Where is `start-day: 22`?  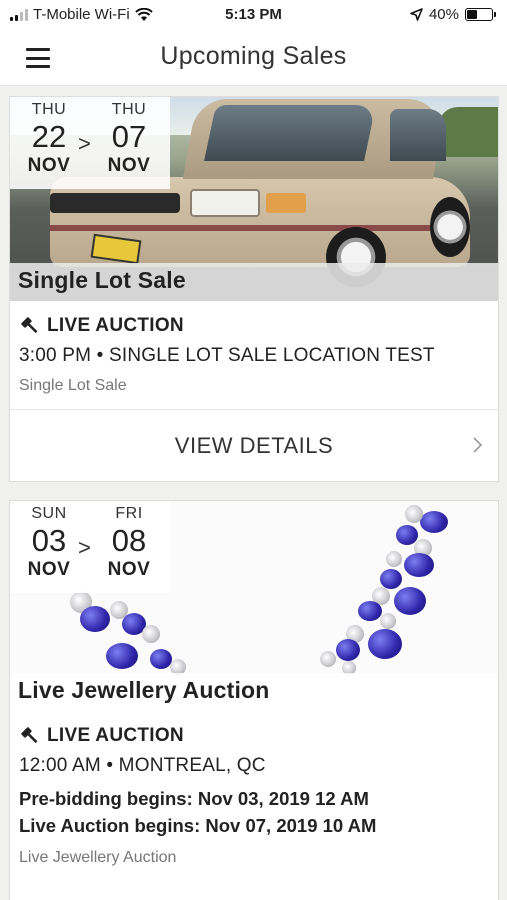 start-day: 22 is located at coordinates (49, 136).